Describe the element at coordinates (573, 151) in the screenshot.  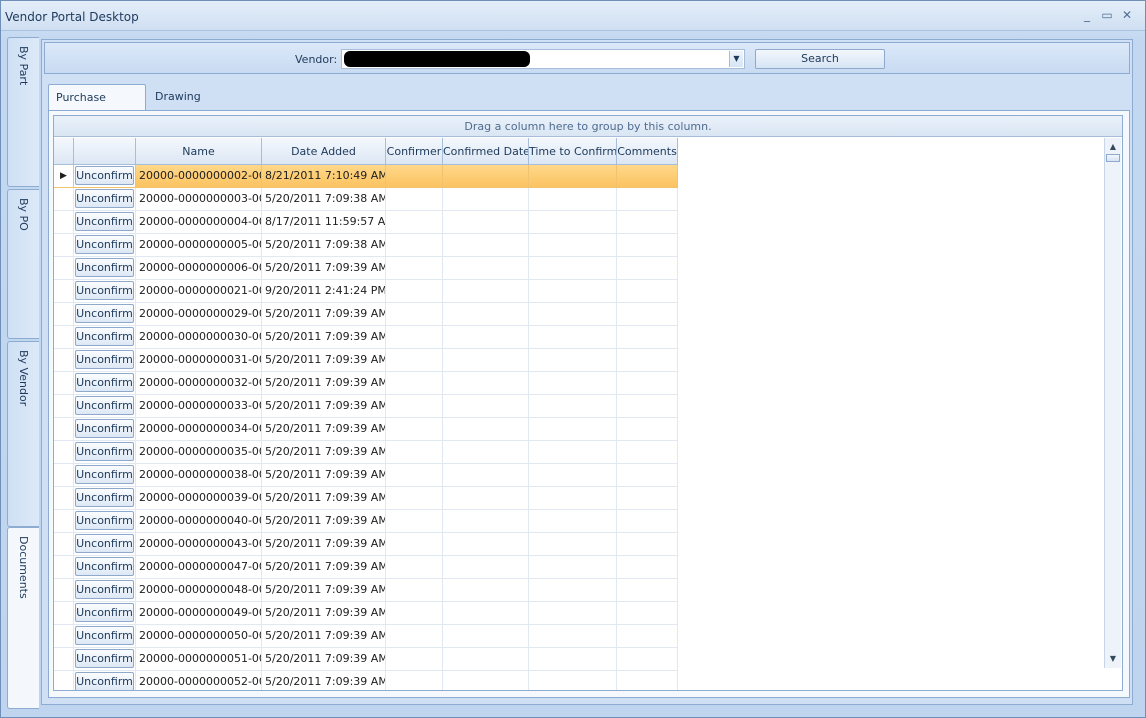
I see `column-header-time-to-confirm: Time to Confirm` at that location.